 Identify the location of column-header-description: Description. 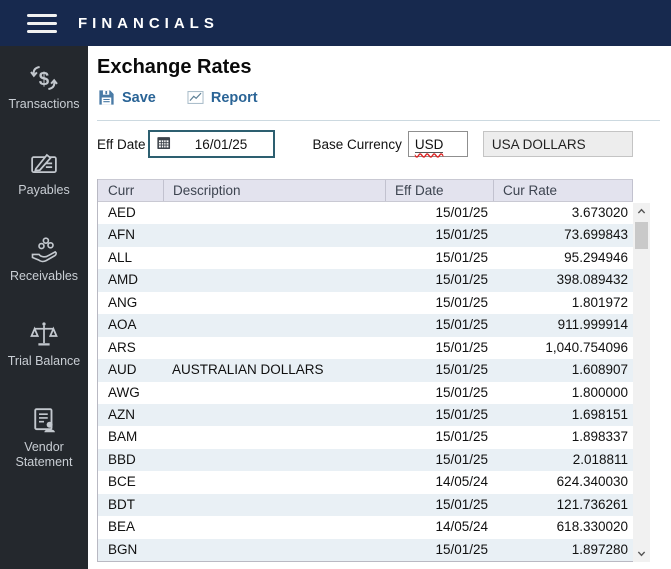
(275, 190).